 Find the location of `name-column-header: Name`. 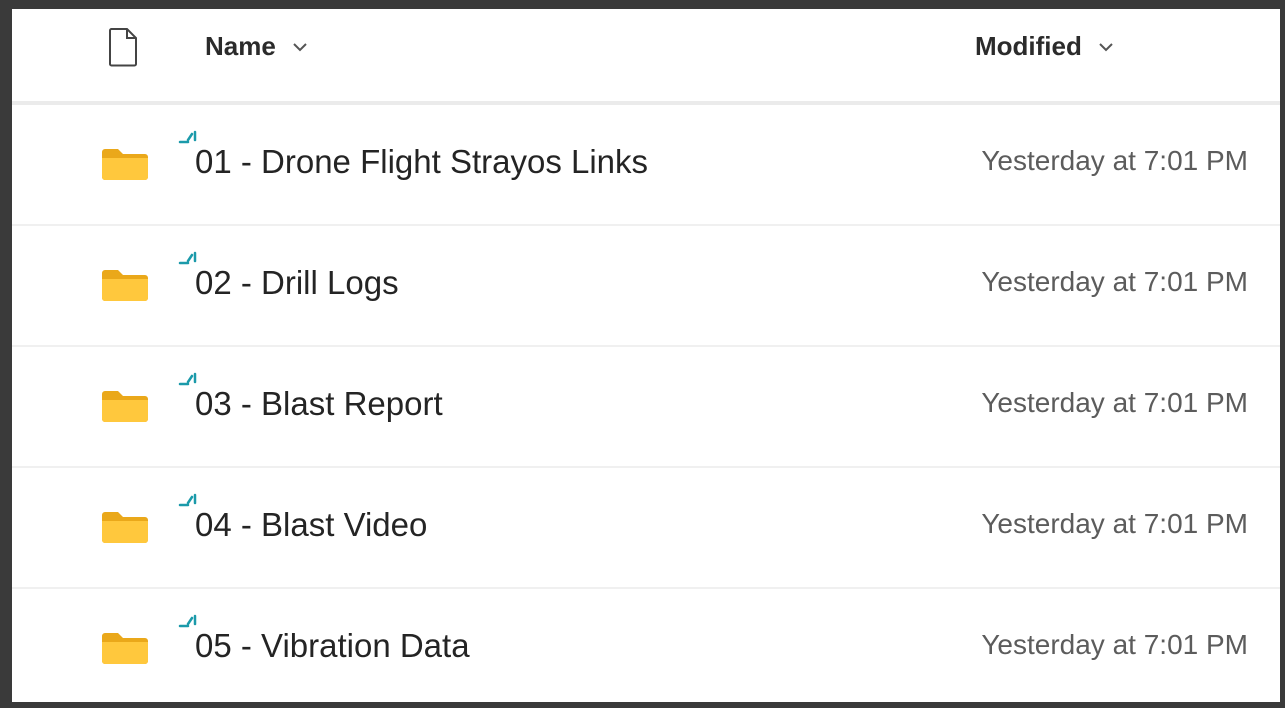

name-column-header: Name is located at coordinates (256, 46).